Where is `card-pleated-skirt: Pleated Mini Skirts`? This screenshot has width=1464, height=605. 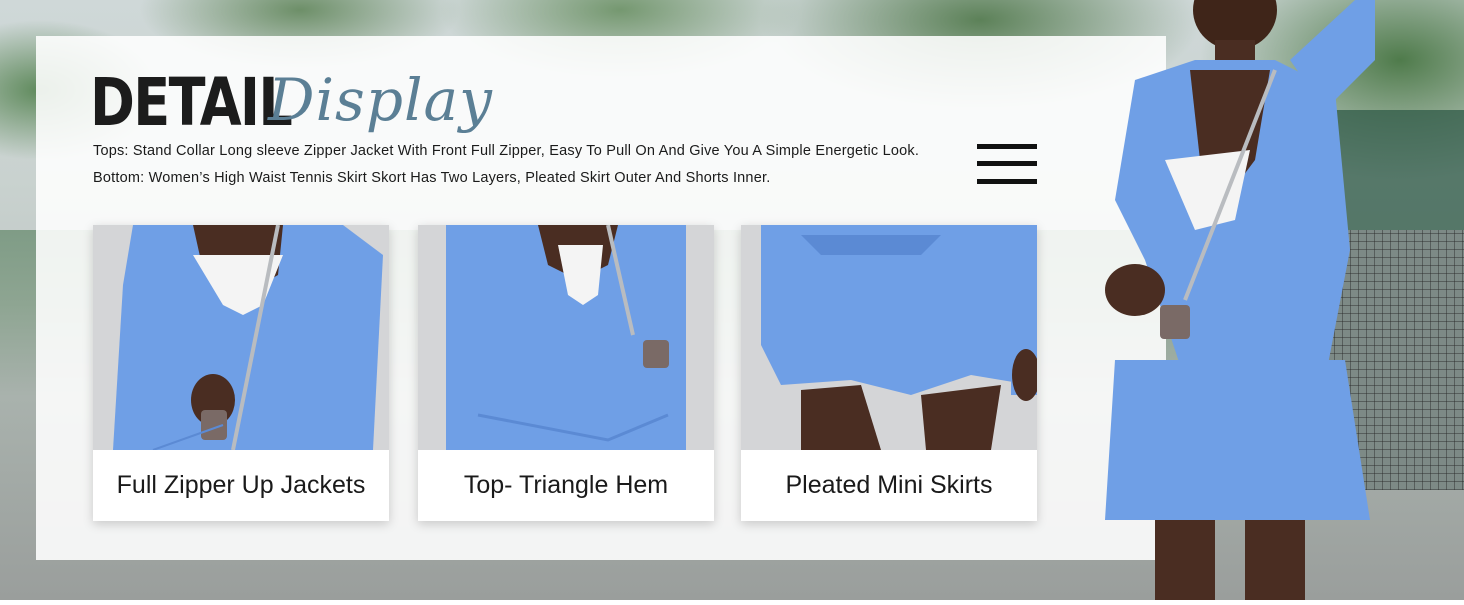
card-pleated-skirt: Pleated Mini Skirts is located at coordinates (889, 373).